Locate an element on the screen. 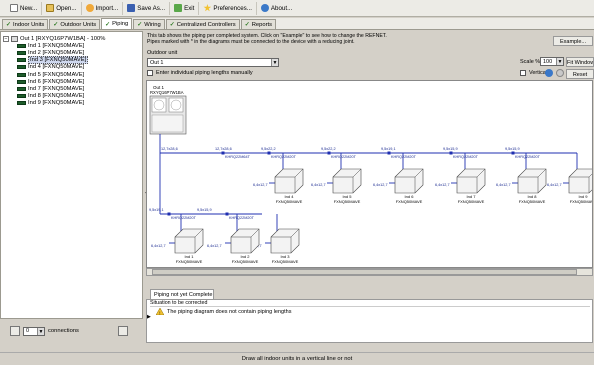 The image size is (594, 365). chevron-down-icon: ▼ is located at coordinates (559, 61).